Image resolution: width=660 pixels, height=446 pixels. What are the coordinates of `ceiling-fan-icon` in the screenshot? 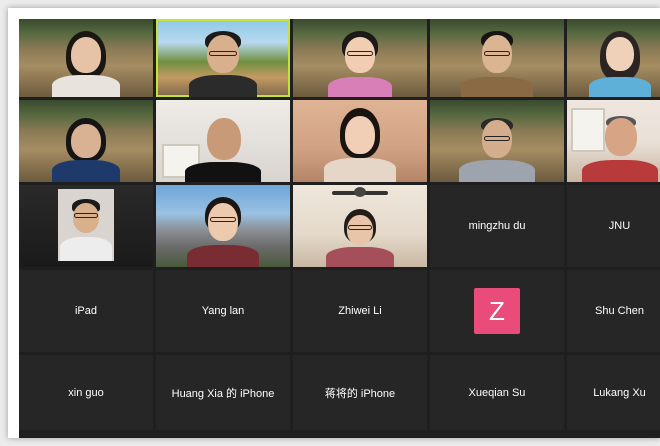 It's located at (360, 192).